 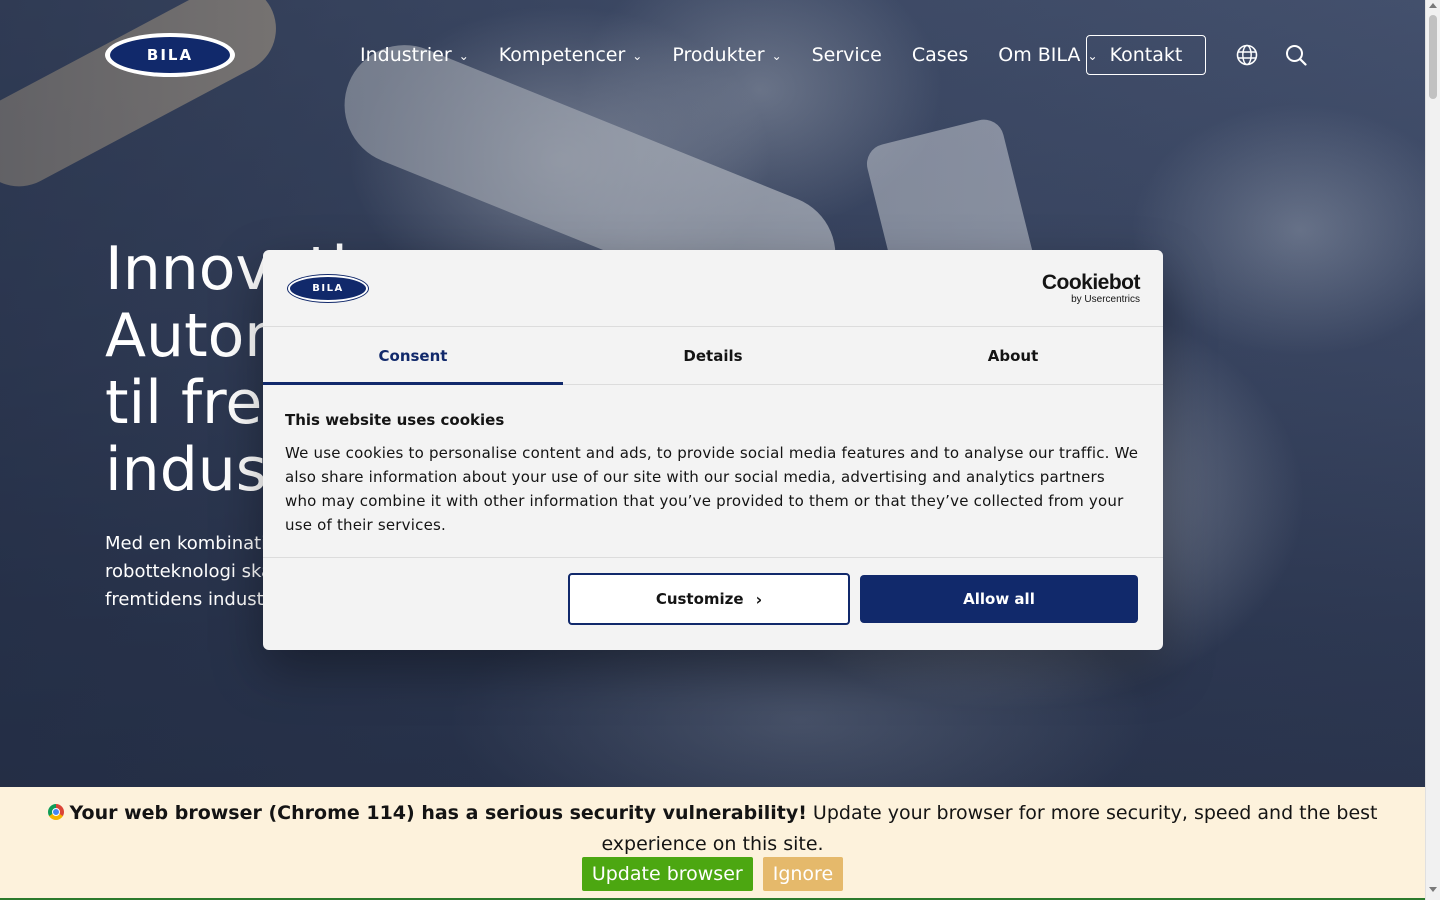 What do you see at coordinates (395, 420) in the screenshot?
I see `cookie-heading: This website uses cookies` at bounding box center [395, 420].